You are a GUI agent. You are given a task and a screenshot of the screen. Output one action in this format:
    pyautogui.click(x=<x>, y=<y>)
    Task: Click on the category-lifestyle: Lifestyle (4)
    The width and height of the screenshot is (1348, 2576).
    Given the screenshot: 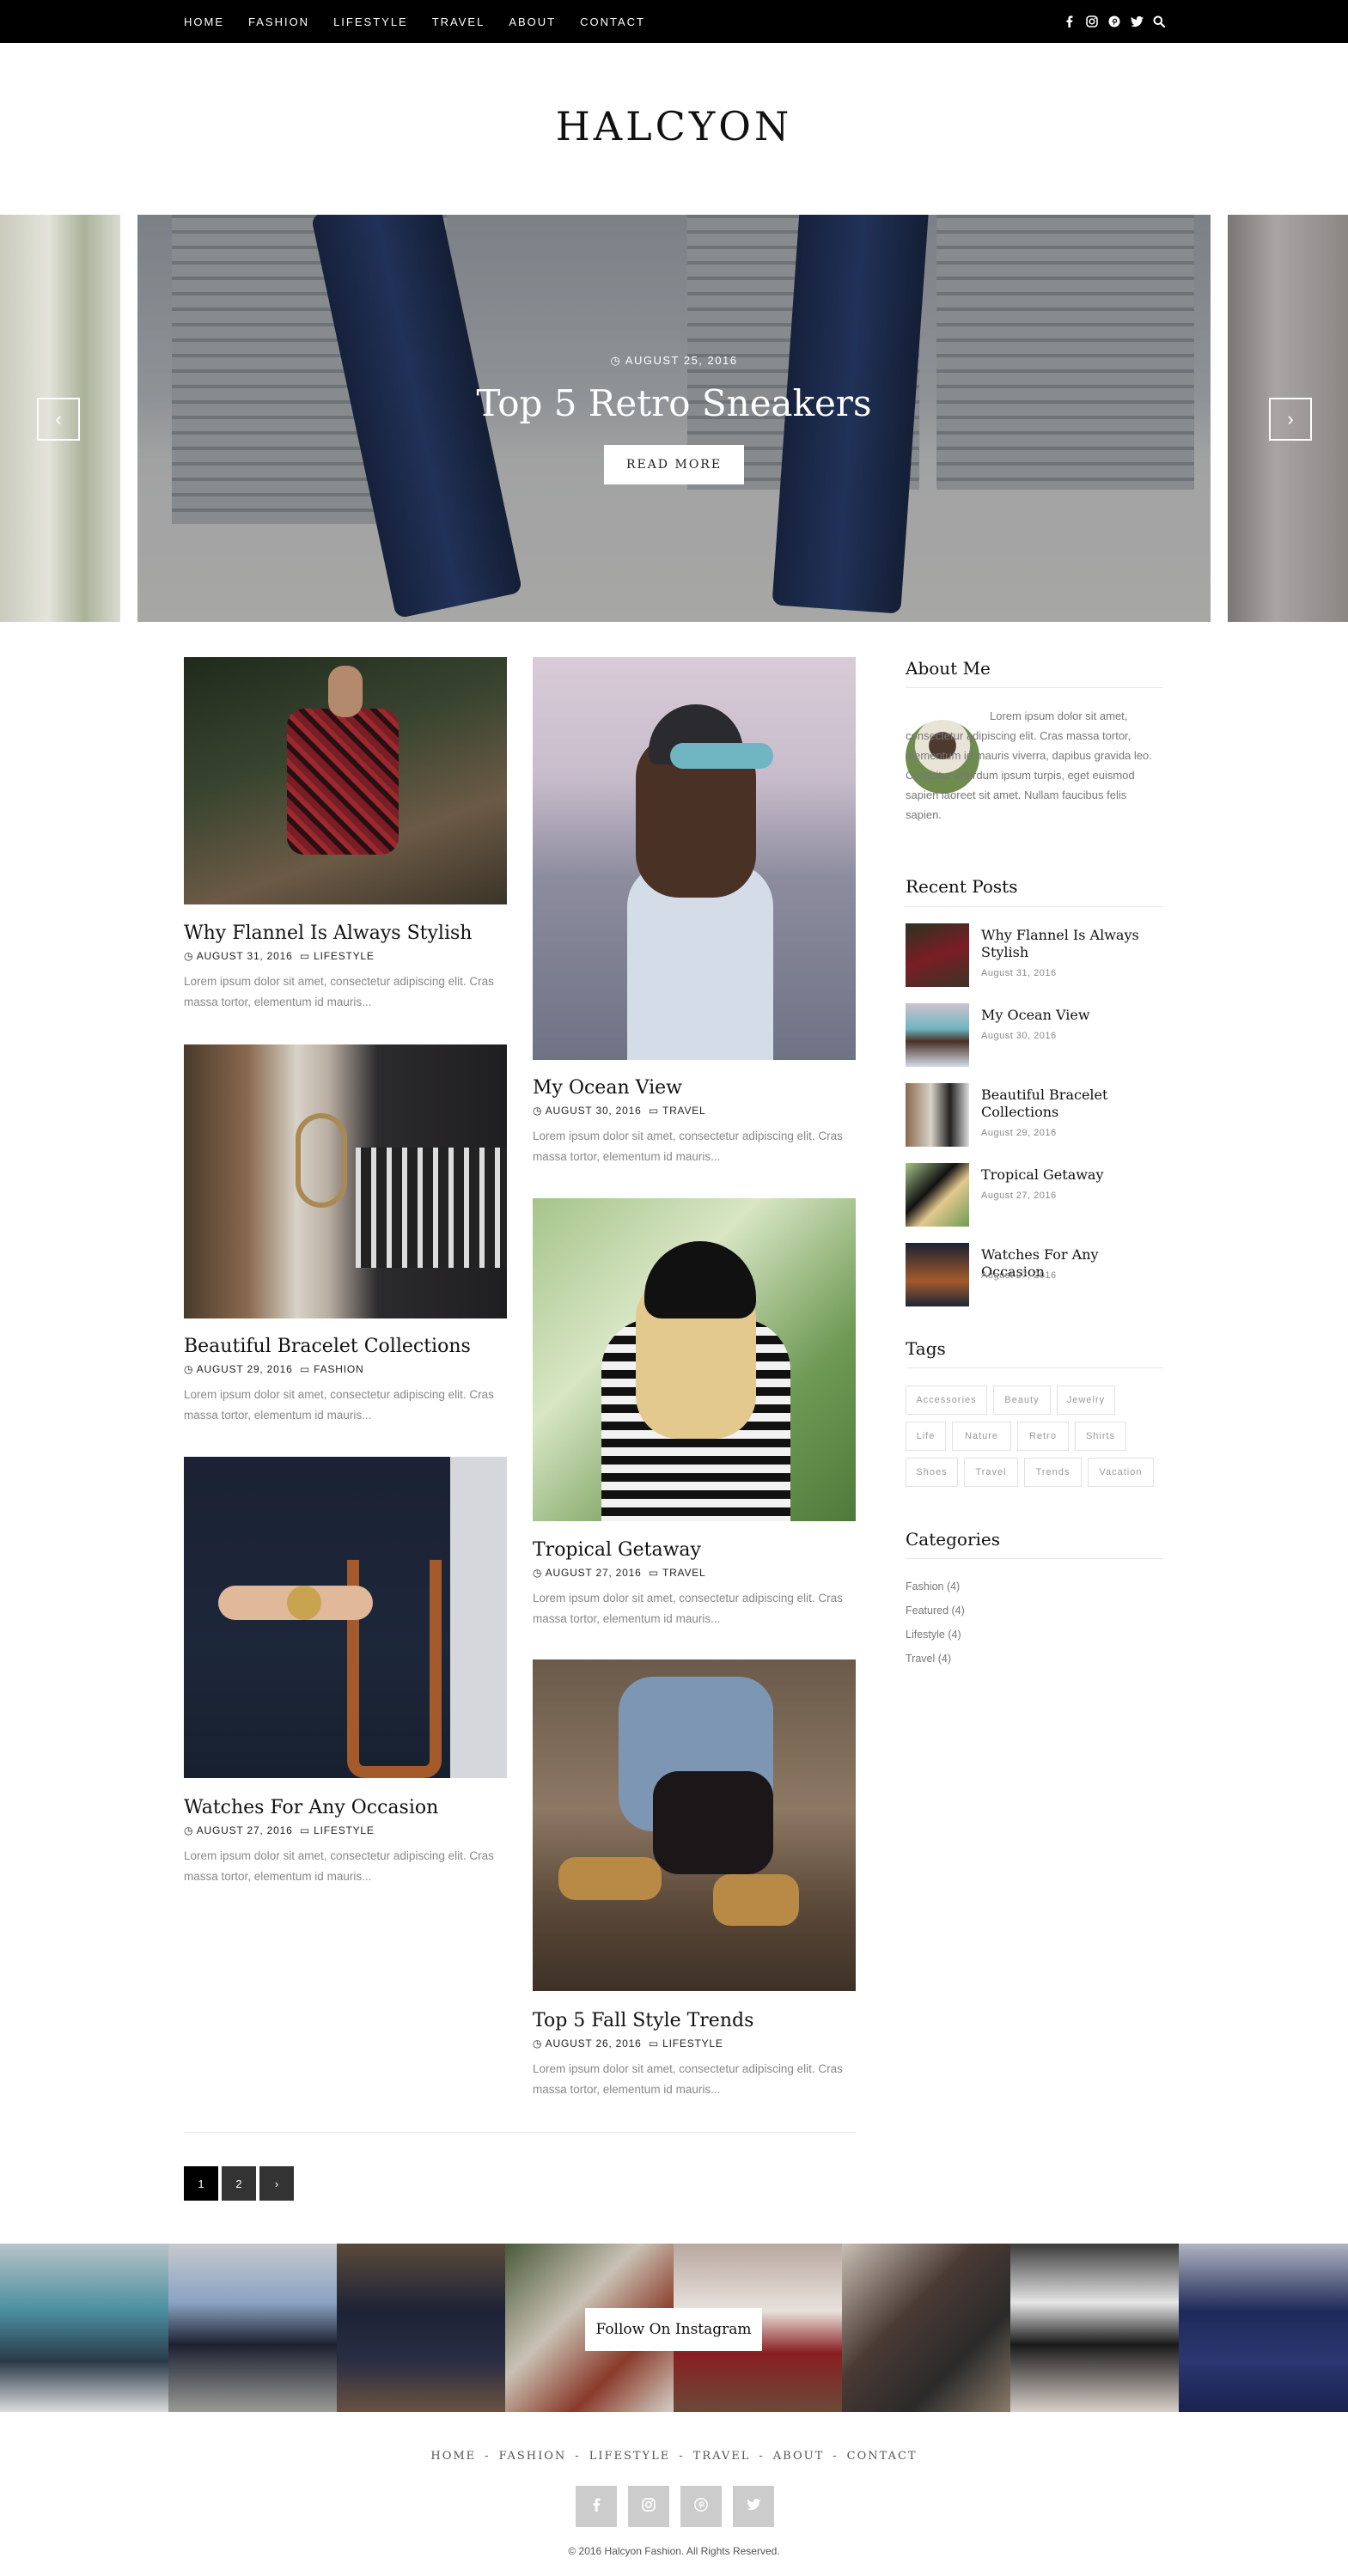 What is the action you would take?
    pyautogui.click(x=933, y=1635)
    